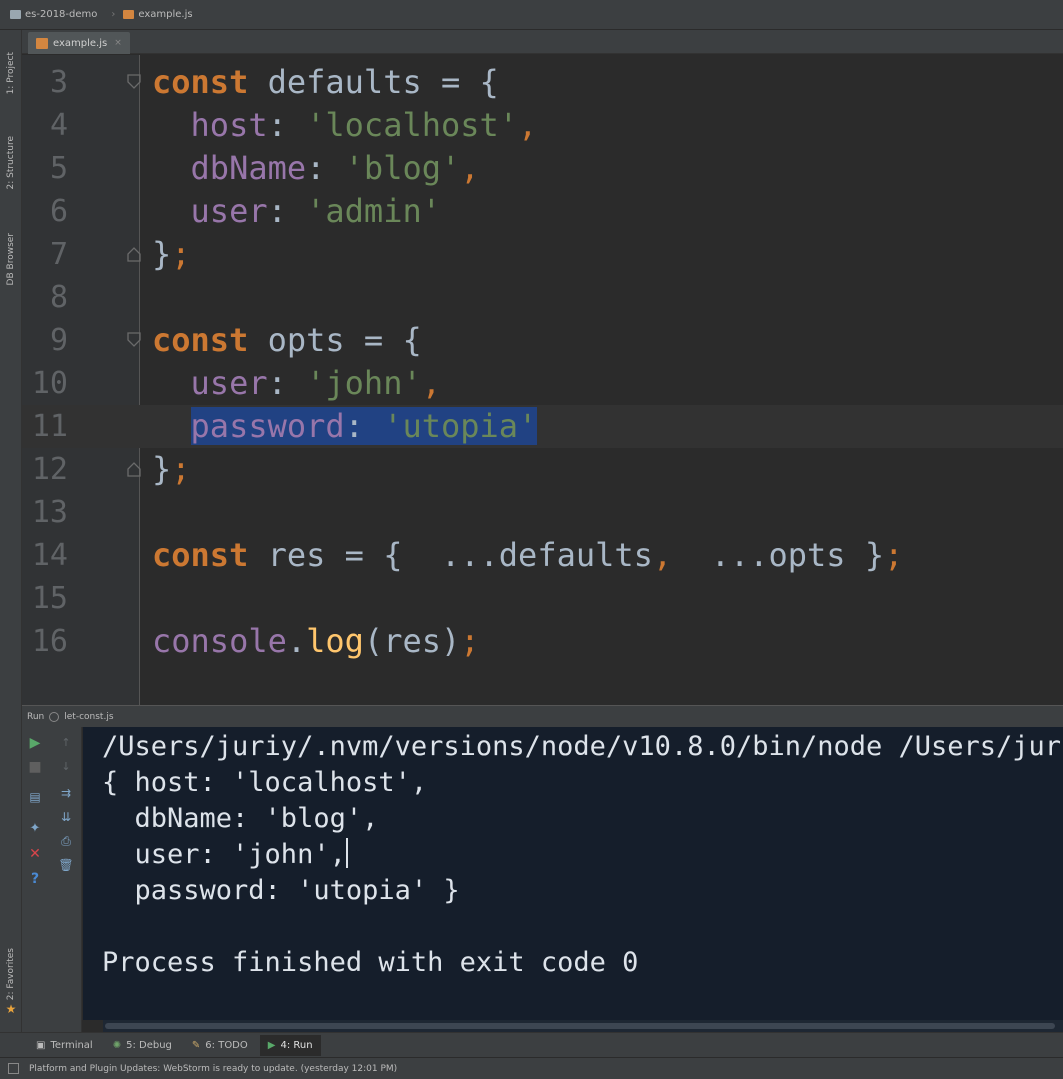  What do you see at coordinates (58, 254) in the screenshot?
I see `line-number: 7` at bounding box center [58, 254].